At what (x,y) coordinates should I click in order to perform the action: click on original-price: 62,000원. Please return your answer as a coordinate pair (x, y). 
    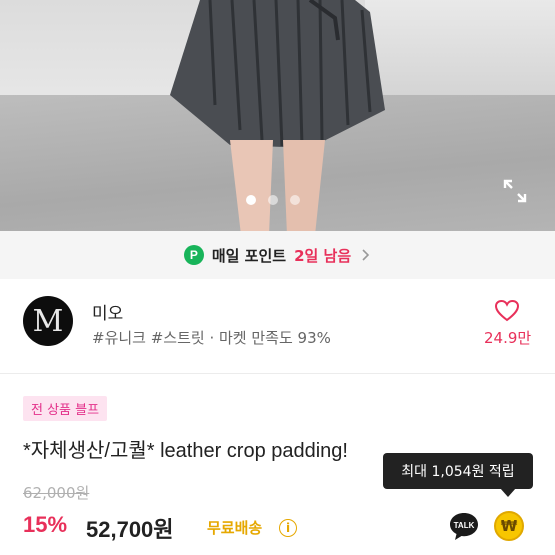
    Looking at the image, I should click on (56, 493).